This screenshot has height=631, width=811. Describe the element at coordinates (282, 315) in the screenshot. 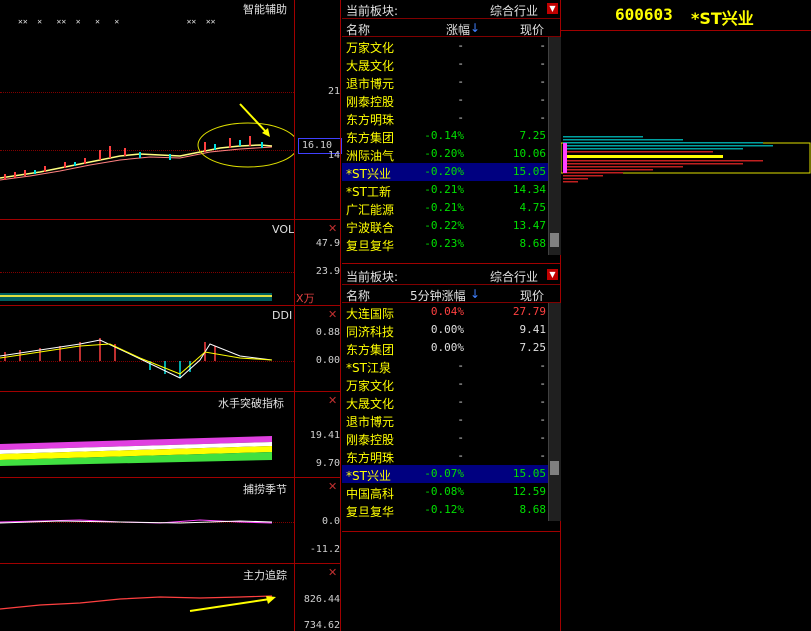

I see `ddi-panel-title: DDI` at that location.